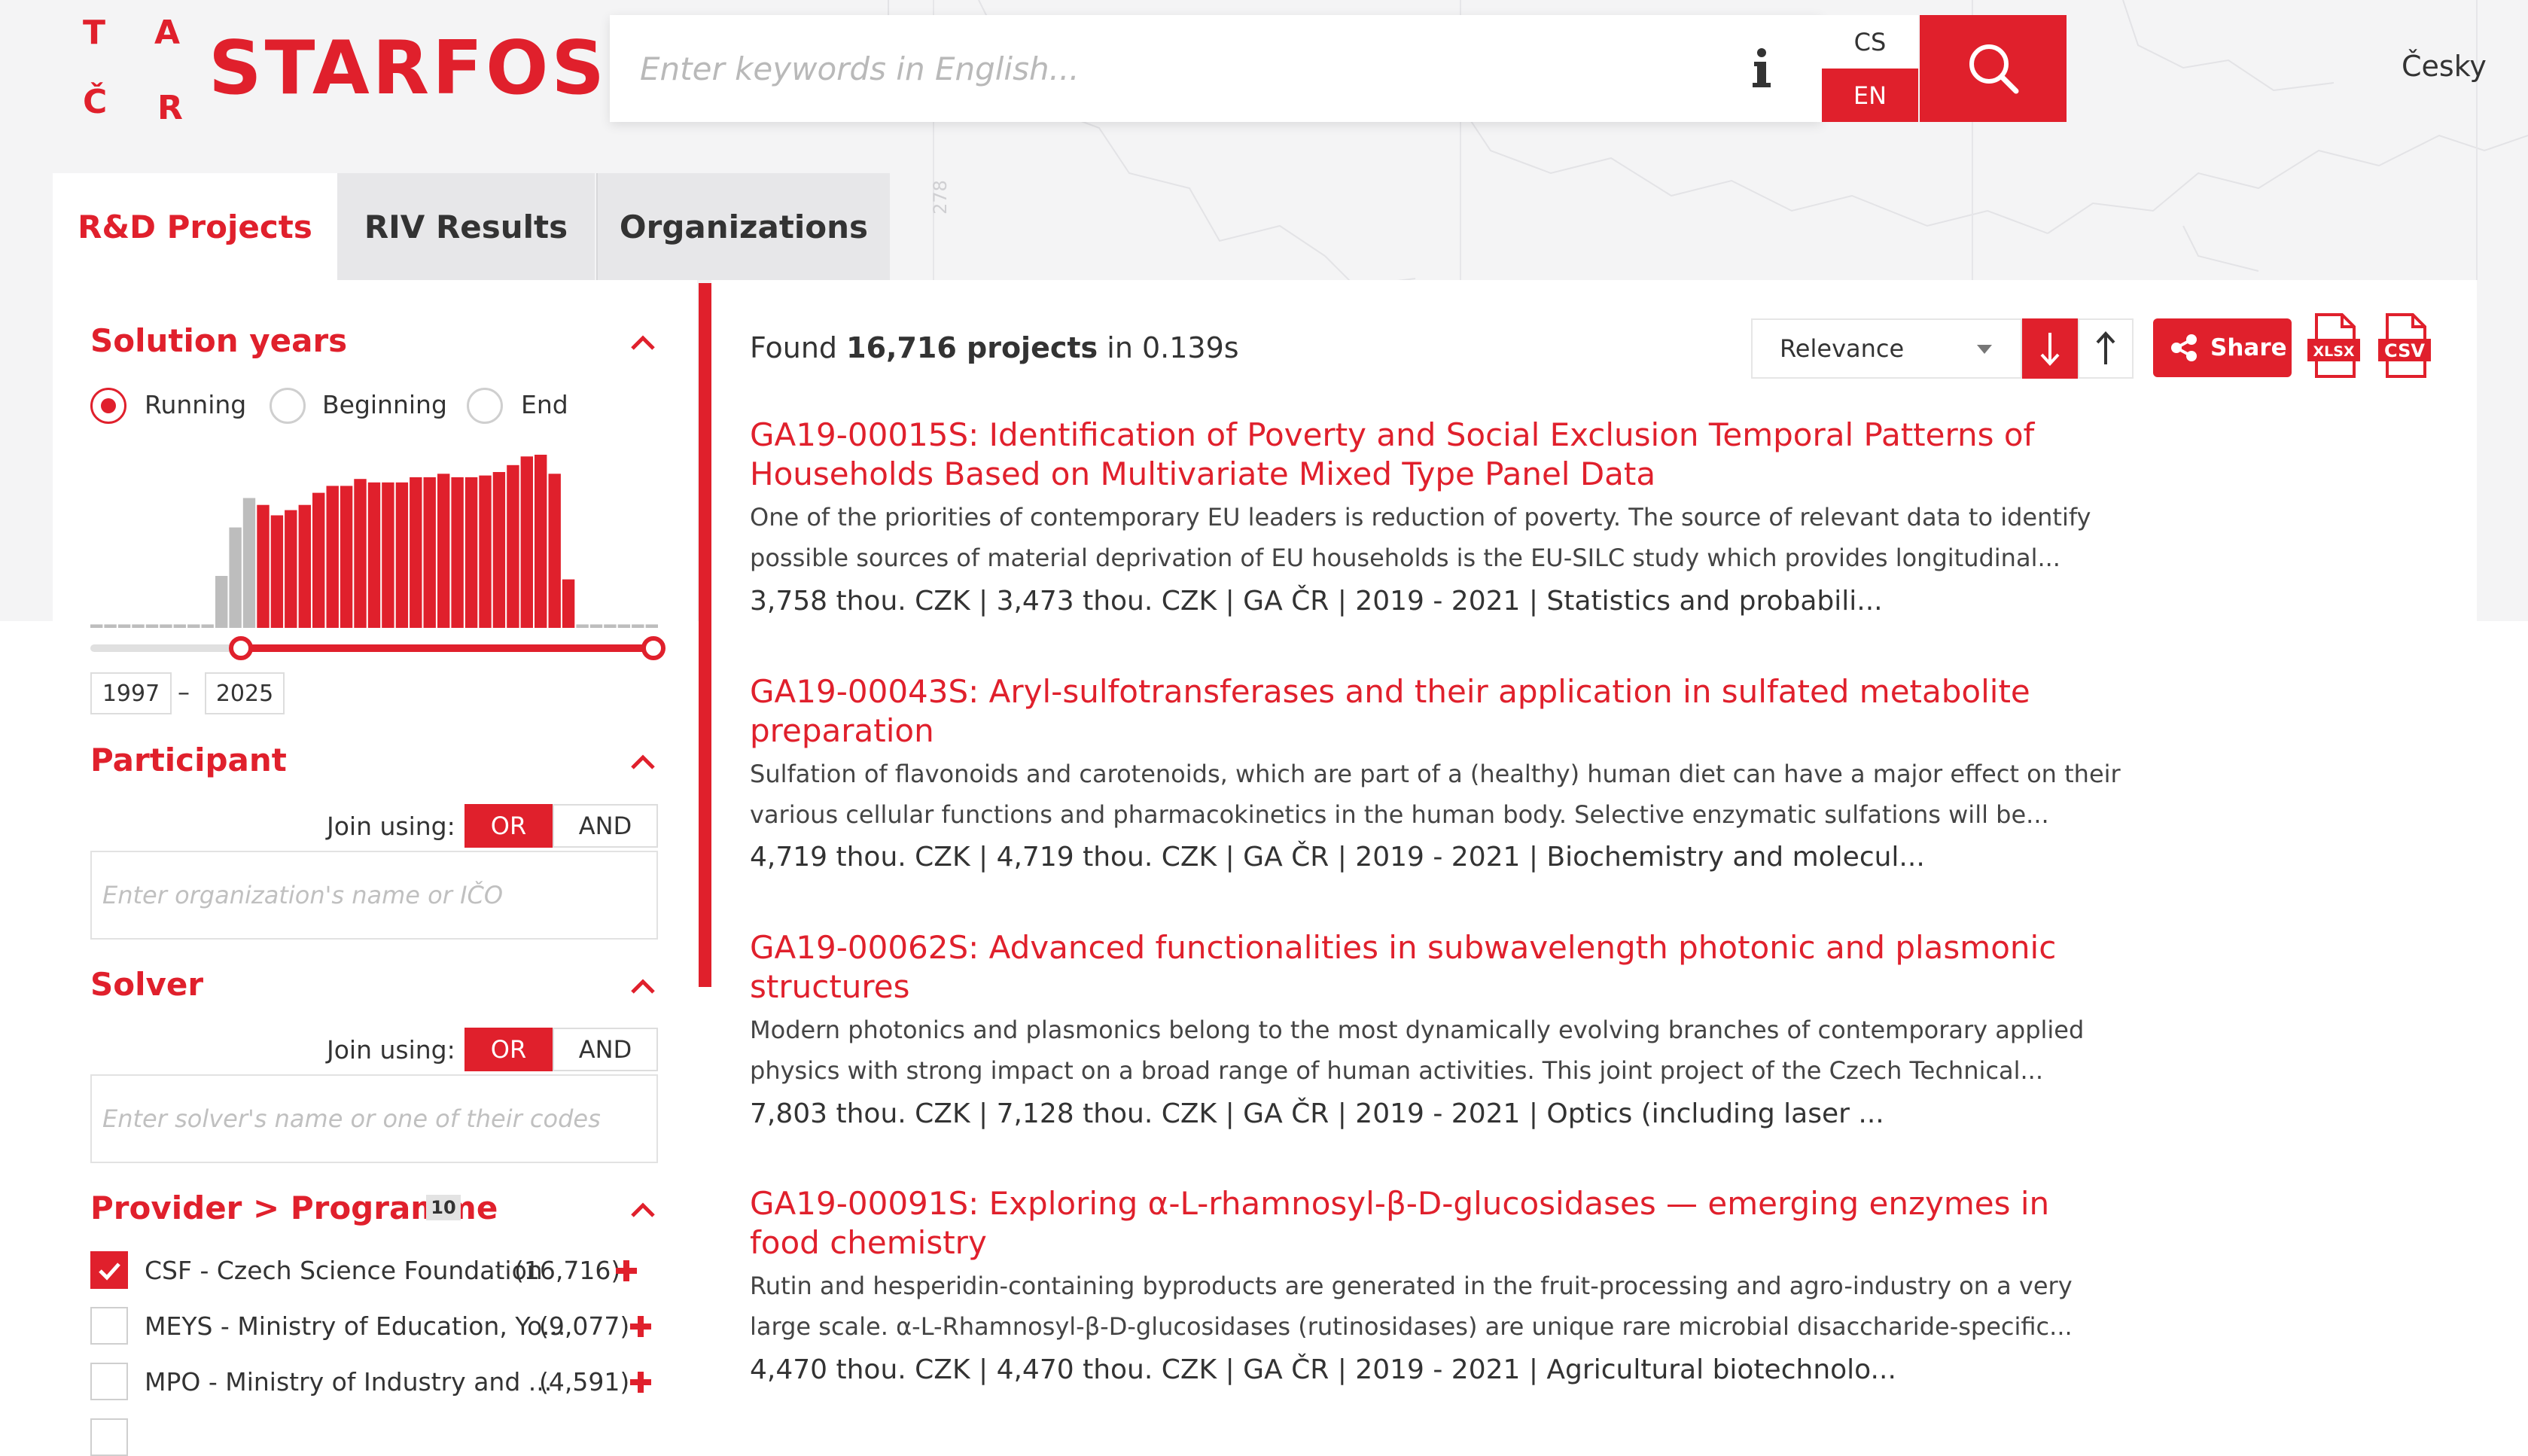 The image size is (2528, 1456). Describe the element at coordinates (109, 1437) in the screenshot. I see `provider-checkbox-next` at that location.